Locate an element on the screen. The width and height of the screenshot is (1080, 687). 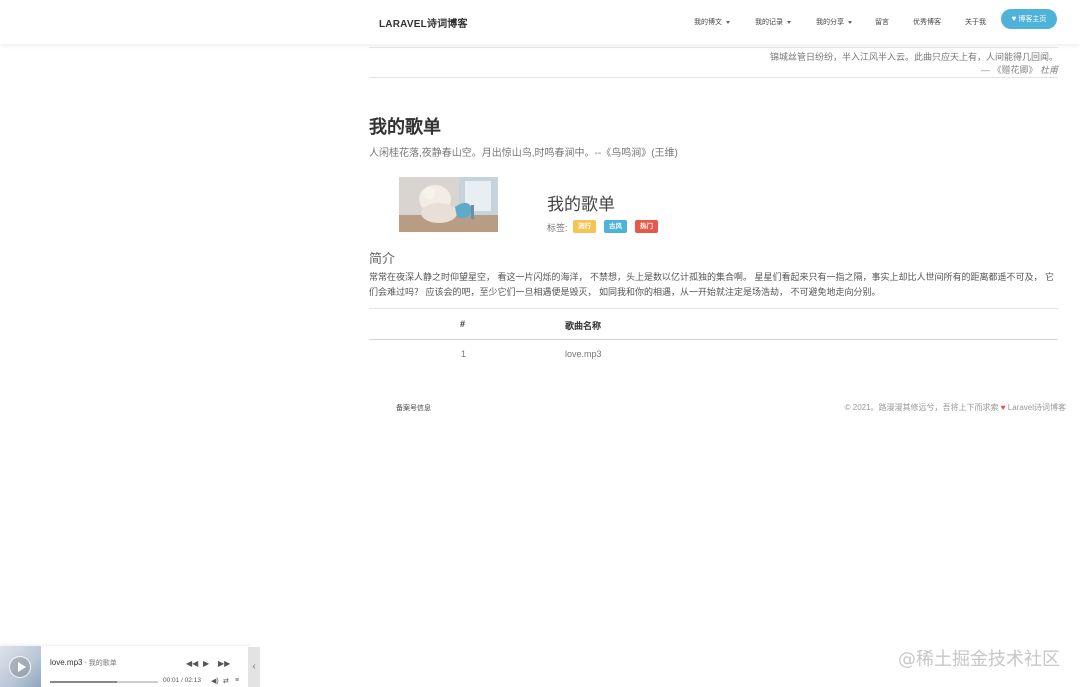
quote-text: 锦城丝管日纷纷，半入江风半入云。此曲只应天上有，人间能得几回闻。 is located at coordinates (913, 57).